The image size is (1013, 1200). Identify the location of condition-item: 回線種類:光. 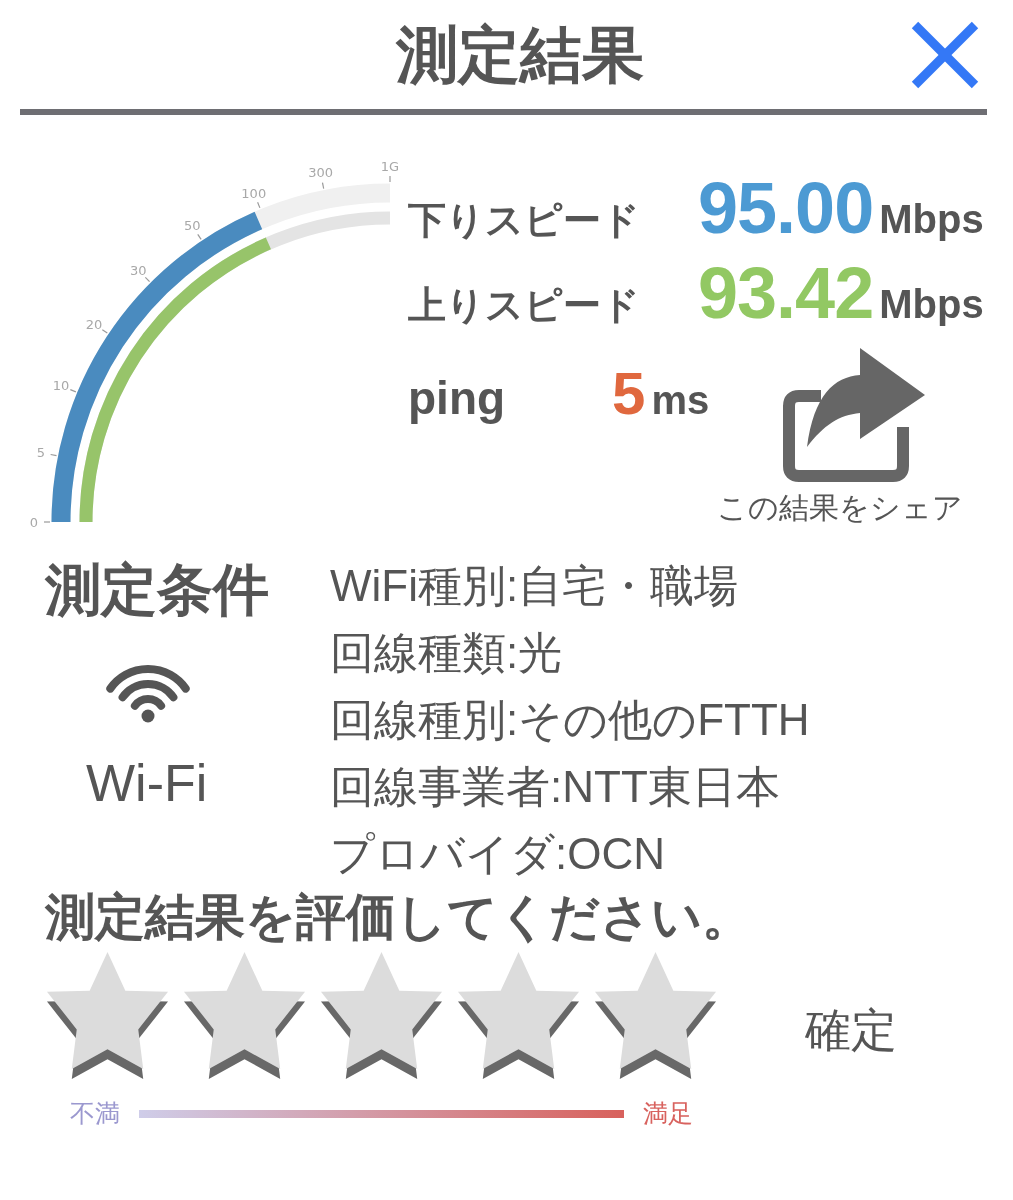
(447, 653).